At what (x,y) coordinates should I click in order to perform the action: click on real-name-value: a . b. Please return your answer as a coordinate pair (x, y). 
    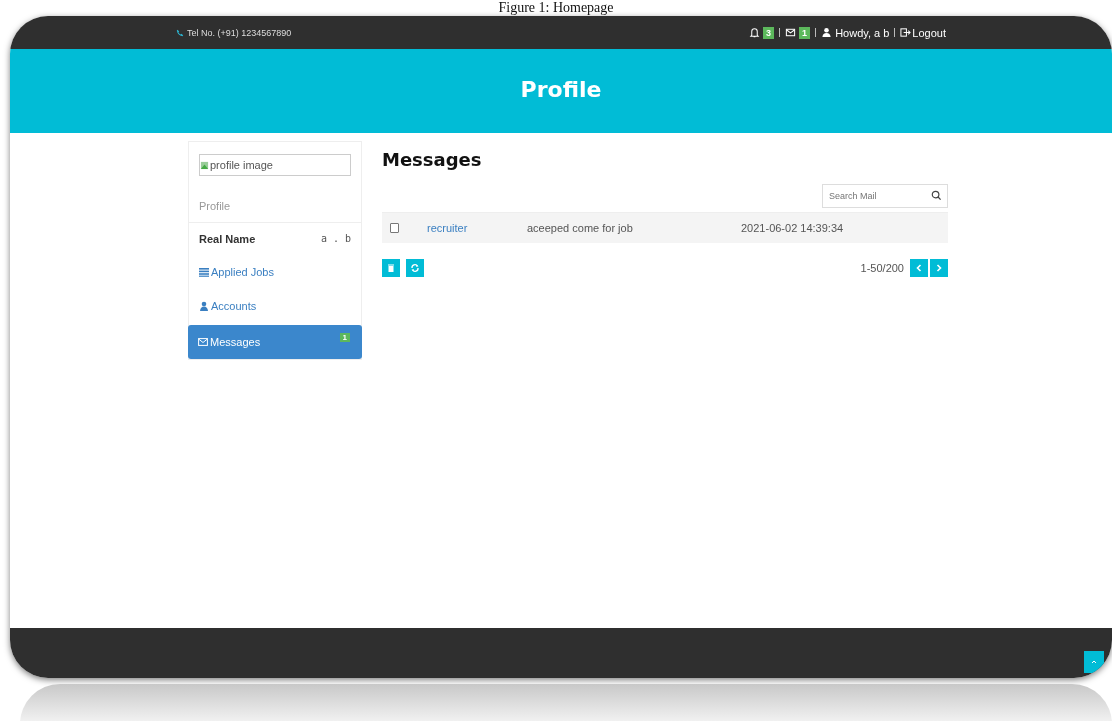
    Looking at the image, I should click on (335, 239).